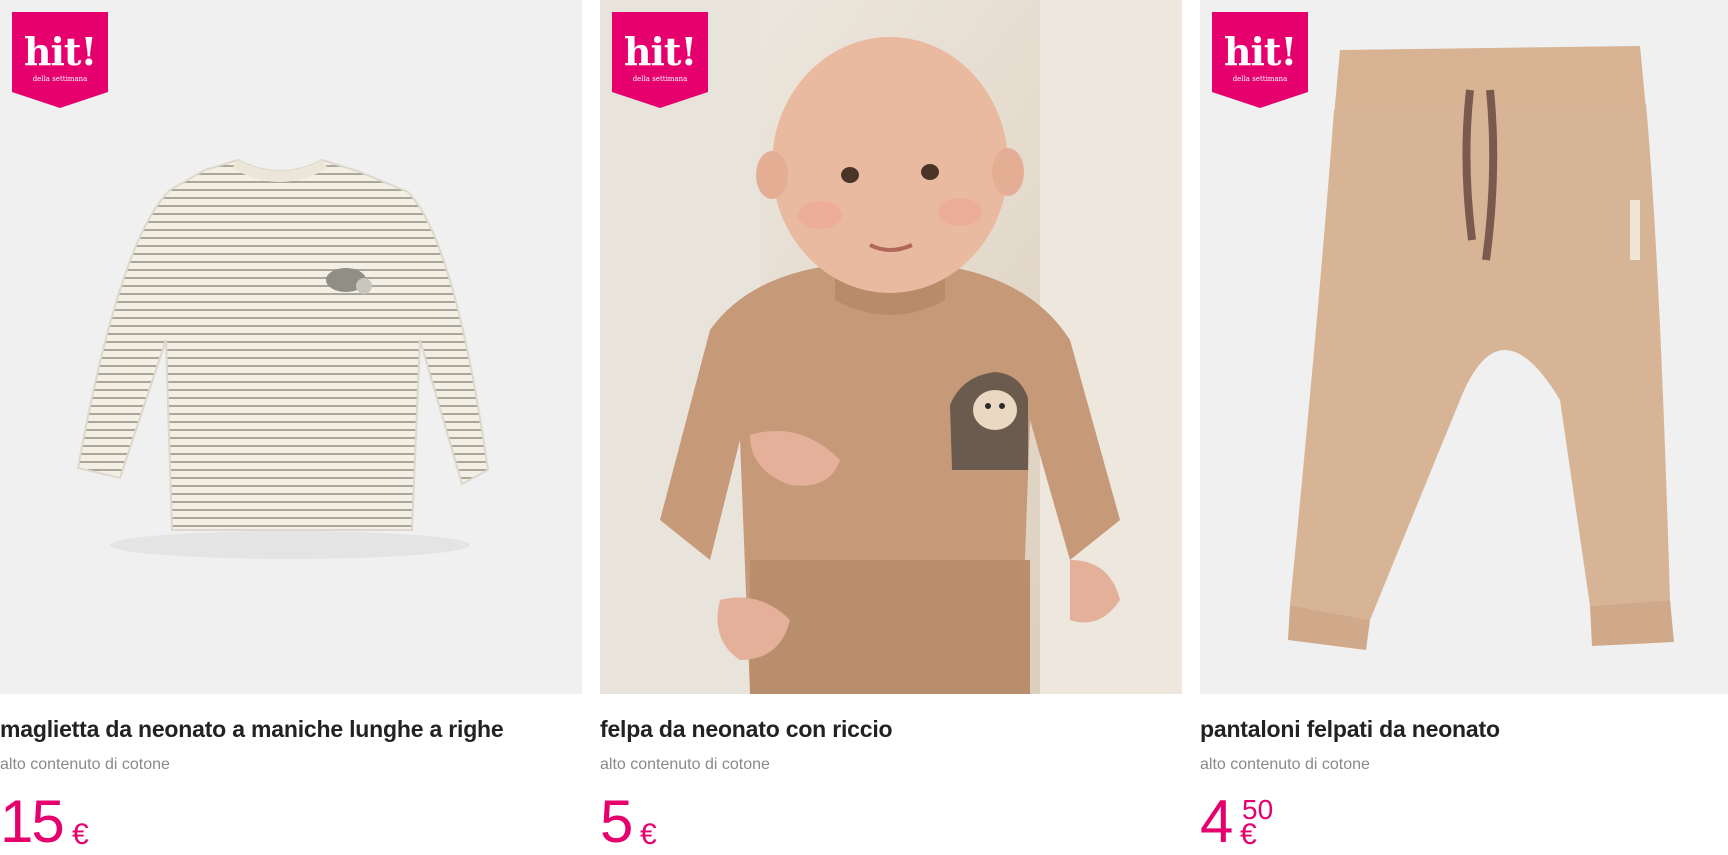  I want to click on price-integer: 15, so click(32, 821).